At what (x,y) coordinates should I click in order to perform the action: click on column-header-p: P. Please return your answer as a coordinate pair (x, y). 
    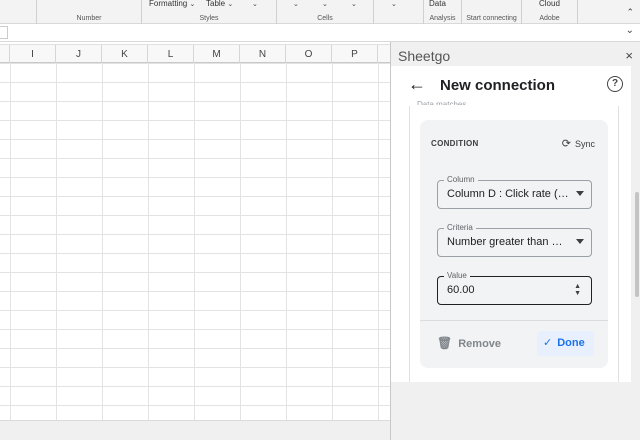
    Looking at the image, I should click on (355, 54).